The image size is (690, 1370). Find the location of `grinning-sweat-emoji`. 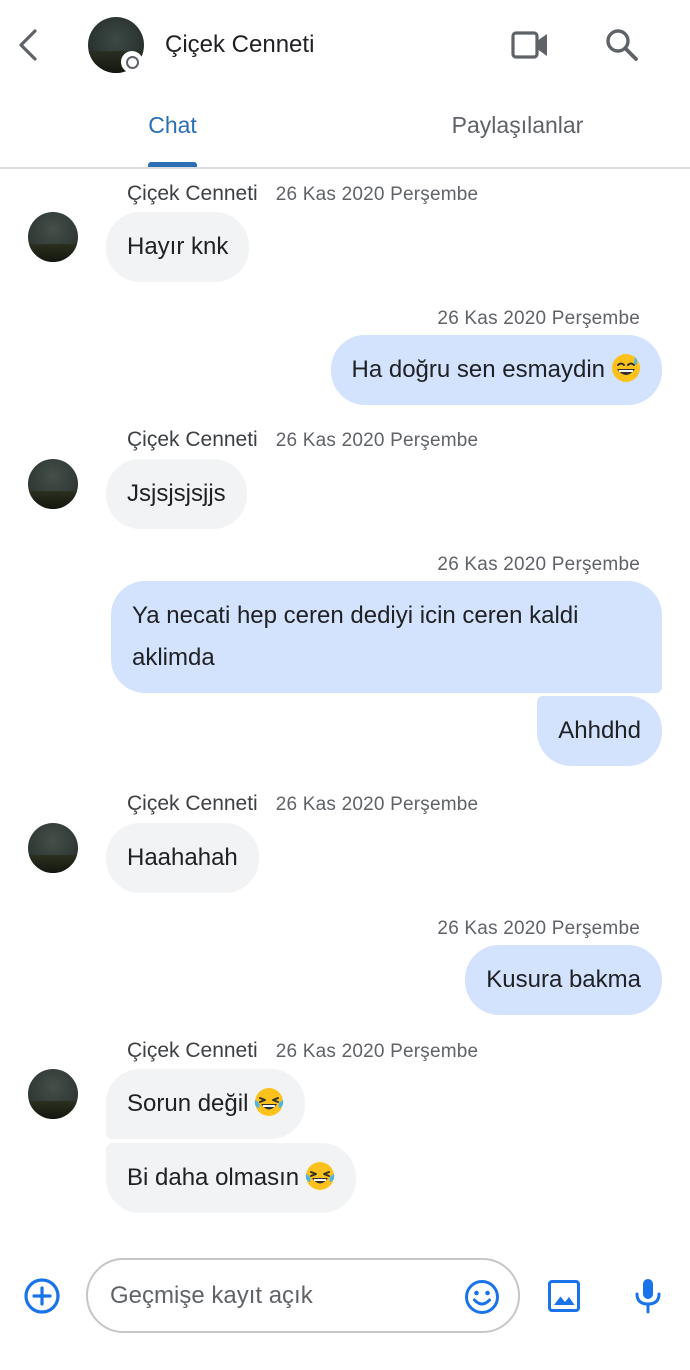

grinning-sweat-emoji is located at coordinates (626, 368).